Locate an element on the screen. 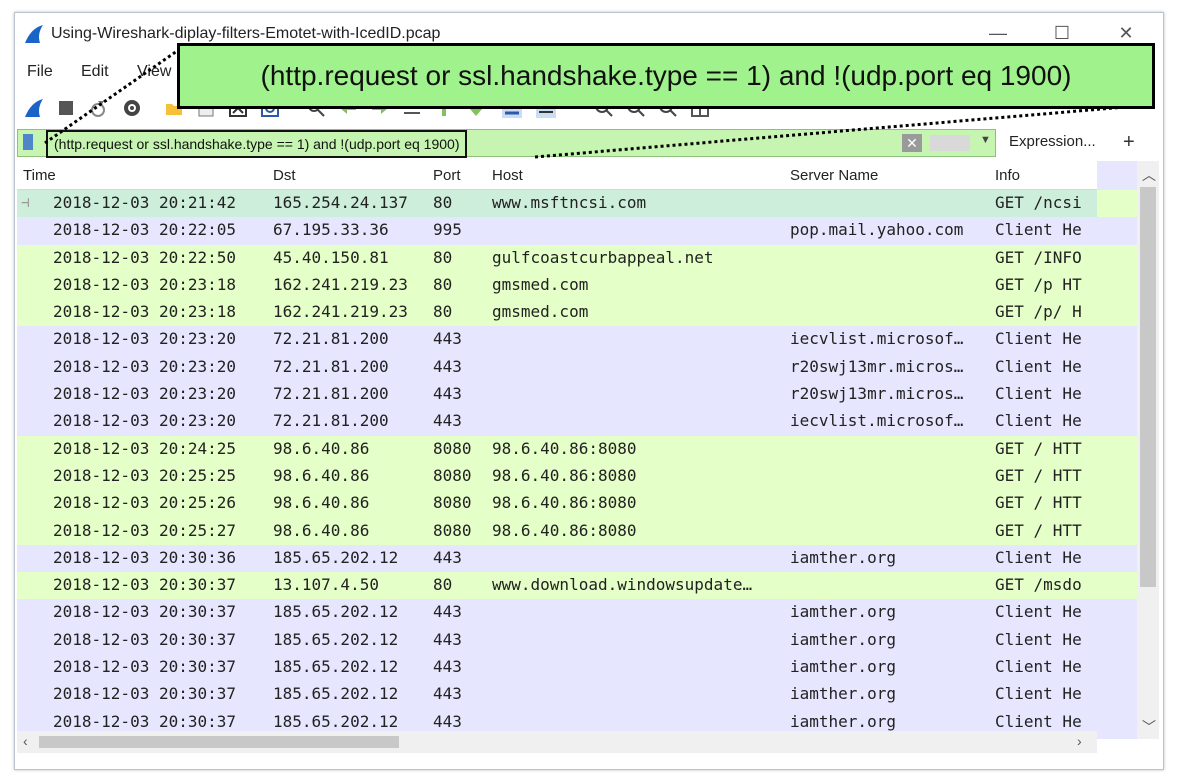  vertical-scrollbar: ︿ ﹀ is located at coordinates (1148, 450).